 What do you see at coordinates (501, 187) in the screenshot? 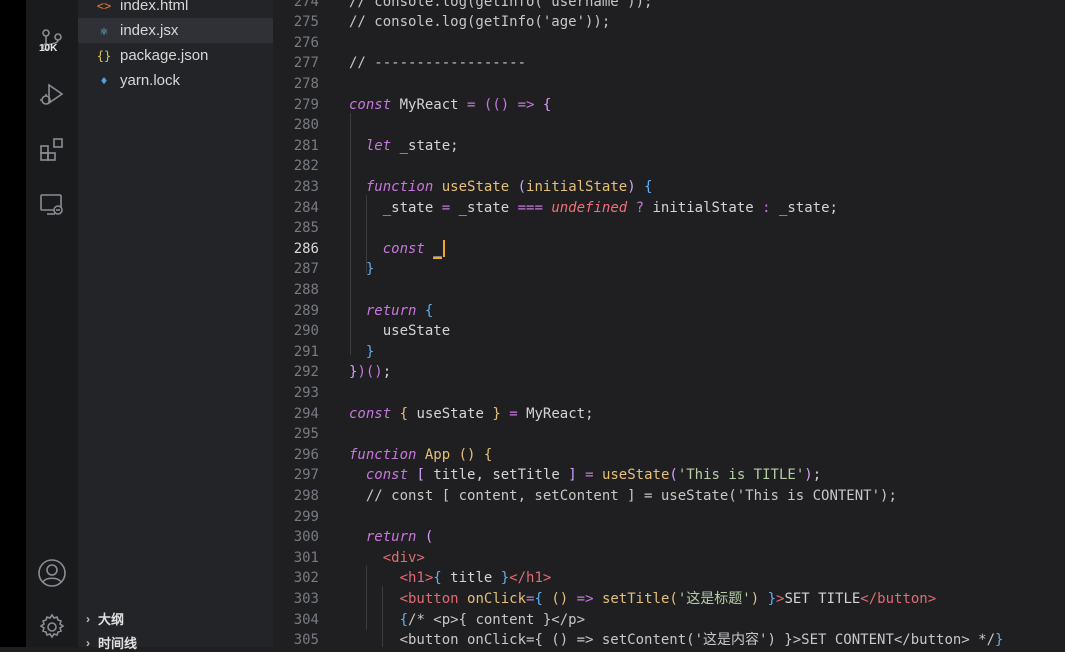
I see `line-code: function useState (initialState) {` at bounding box center [501, 187].